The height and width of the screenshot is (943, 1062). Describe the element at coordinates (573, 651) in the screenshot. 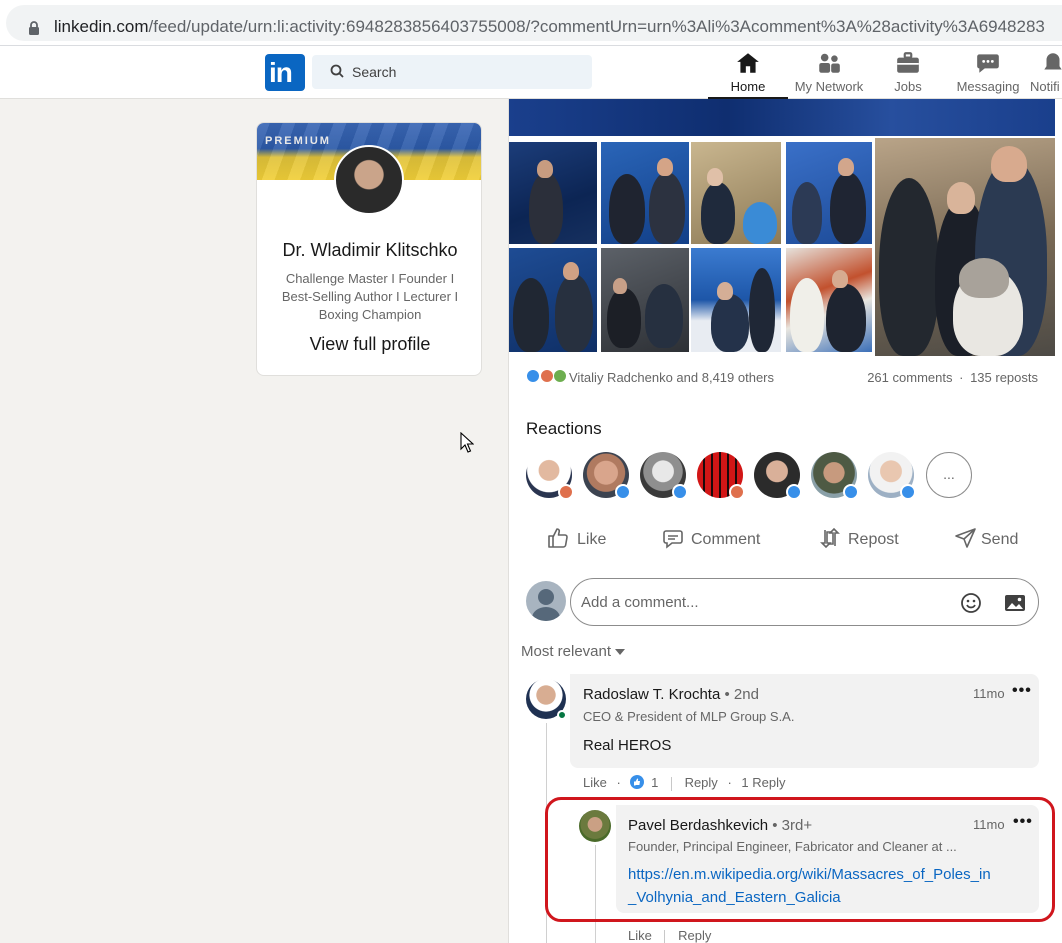

I see `comment-sort-dropdown: Most relevant` at that location.